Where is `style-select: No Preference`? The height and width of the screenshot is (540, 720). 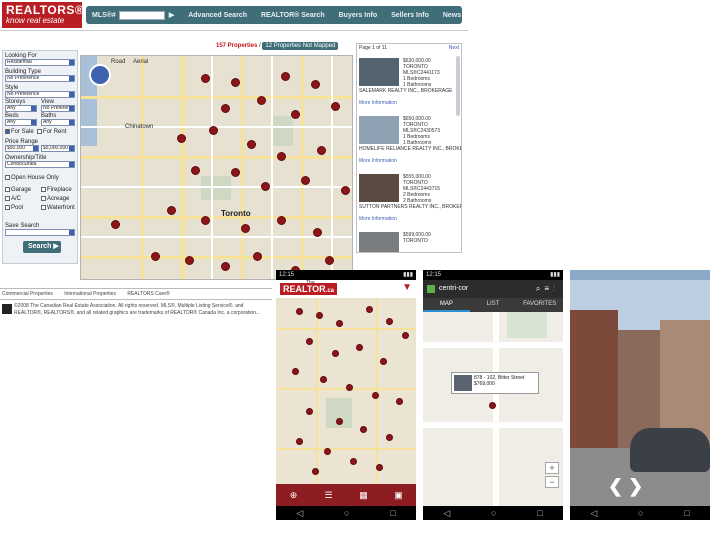
style-select: No Preference is located at coordinates (40, 94).